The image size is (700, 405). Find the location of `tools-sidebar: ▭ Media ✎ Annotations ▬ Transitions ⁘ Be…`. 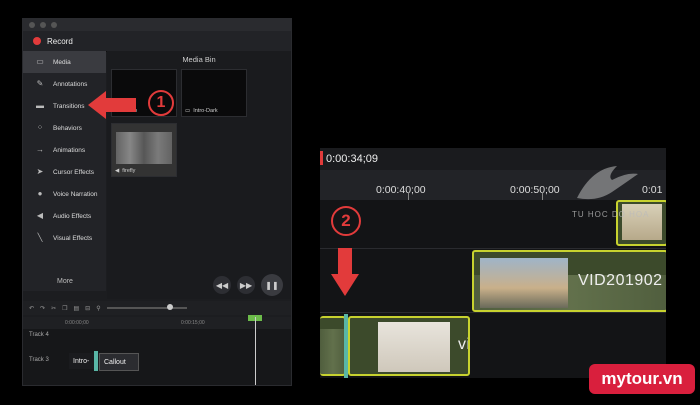

tools-sidebar: ▭ Media ✎ Annotations ▬ Transitions ⁘ Be… is located at coordinates (64, 171).